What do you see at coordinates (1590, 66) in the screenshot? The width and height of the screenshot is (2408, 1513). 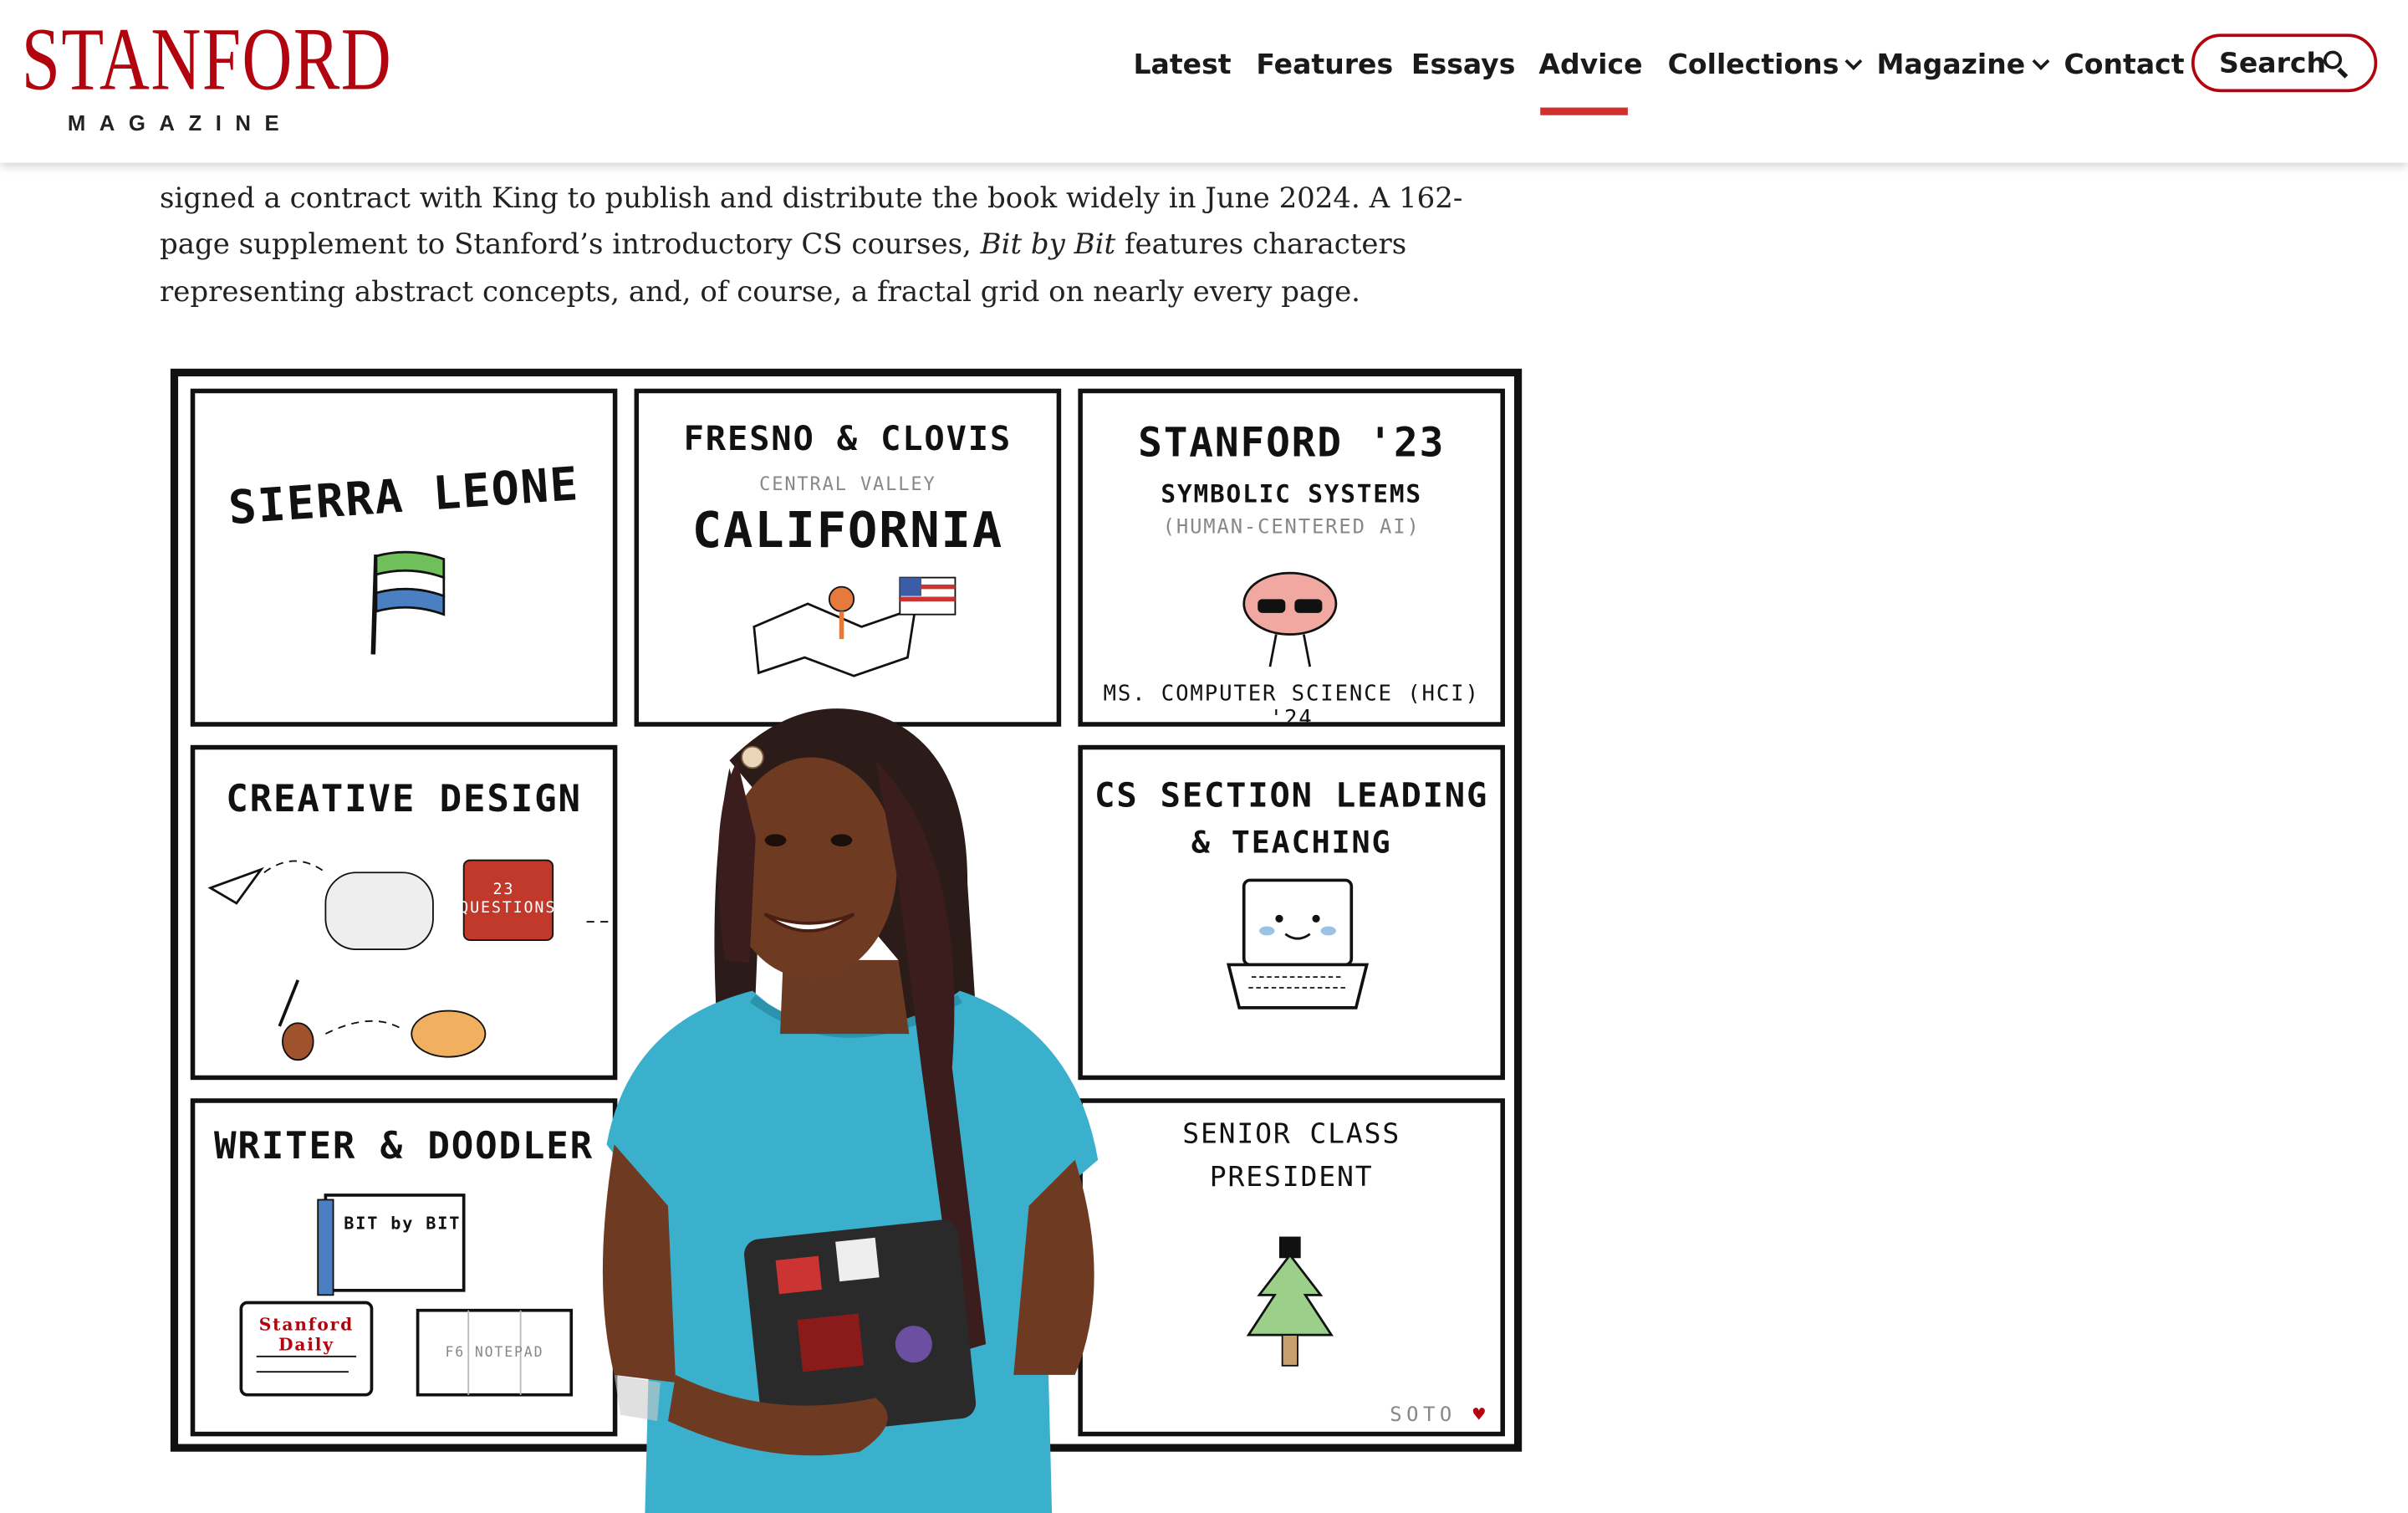 I see `nav-advice: Advice` at bounding box center [1590, 66].